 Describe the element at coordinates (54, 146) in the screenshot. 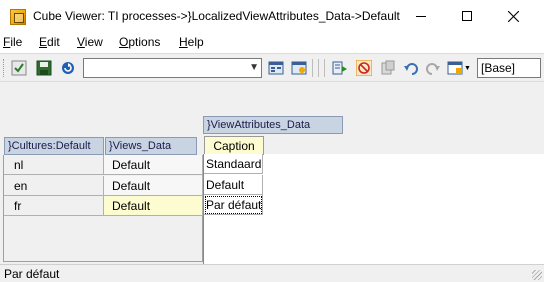

I see `row-dimension-cultures: }Cultures:Default` at that location.